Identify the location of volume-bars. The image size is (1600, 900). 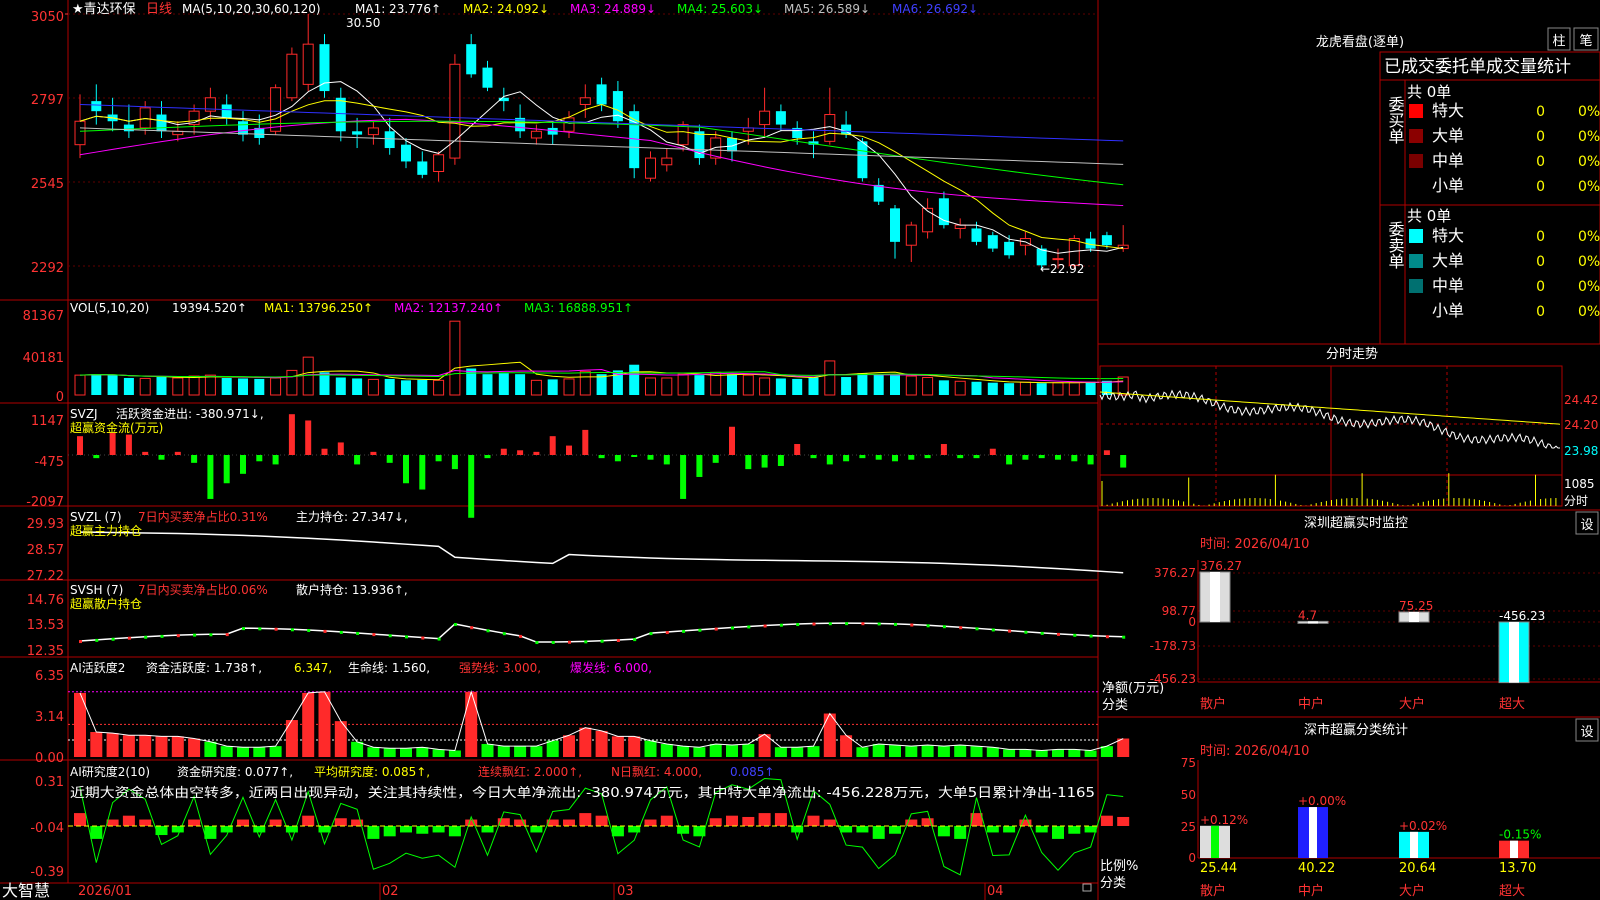
(601, 358).